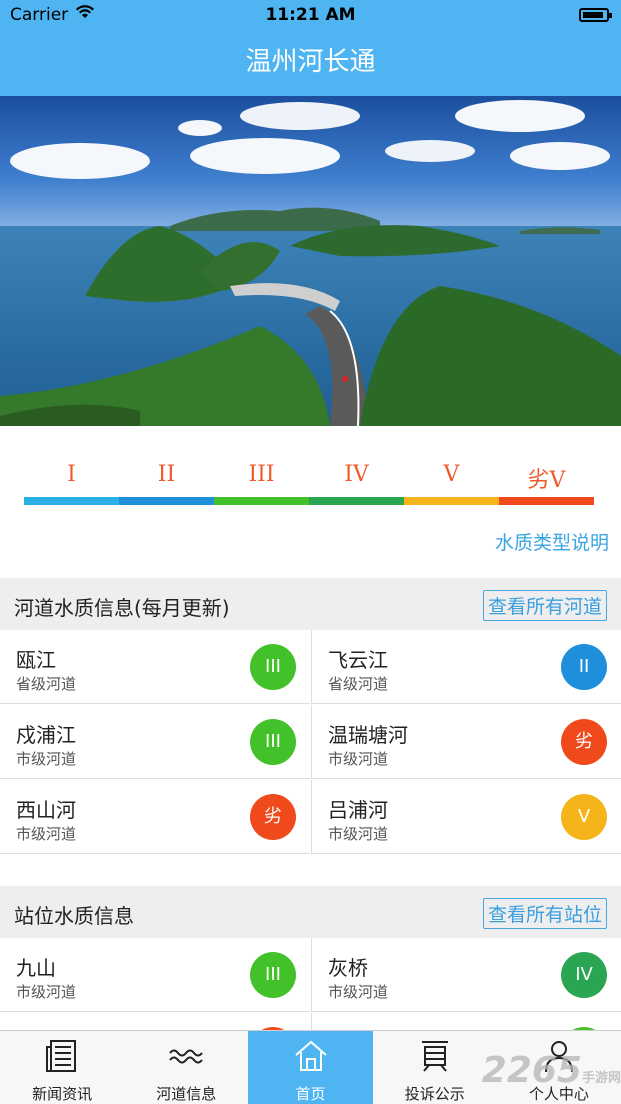 This screenshot has width=621, height=1104. I want to click on river-card: 瓯江 省级河道 III, so click(155, 667).